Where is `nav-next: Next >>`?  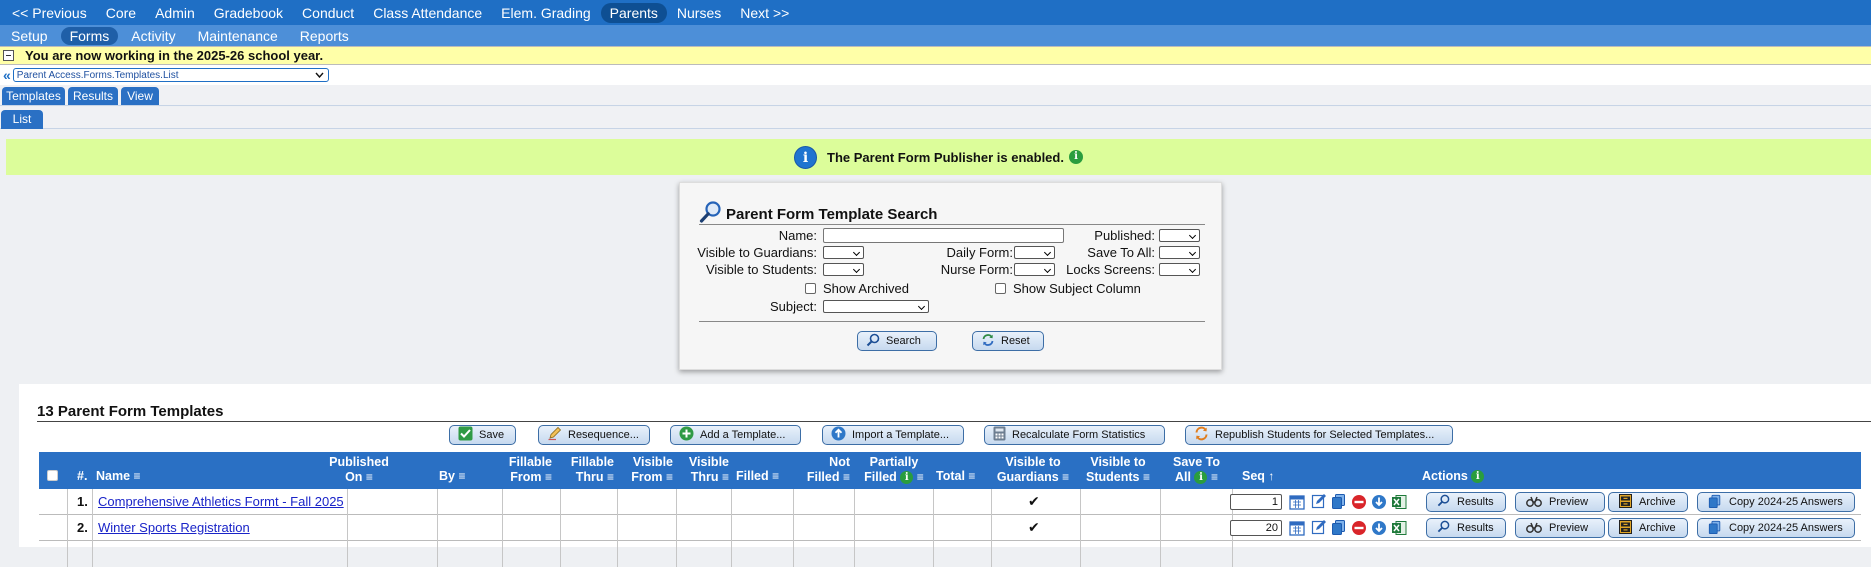 nav-next: Next >> is located at coordinates (764, 13).